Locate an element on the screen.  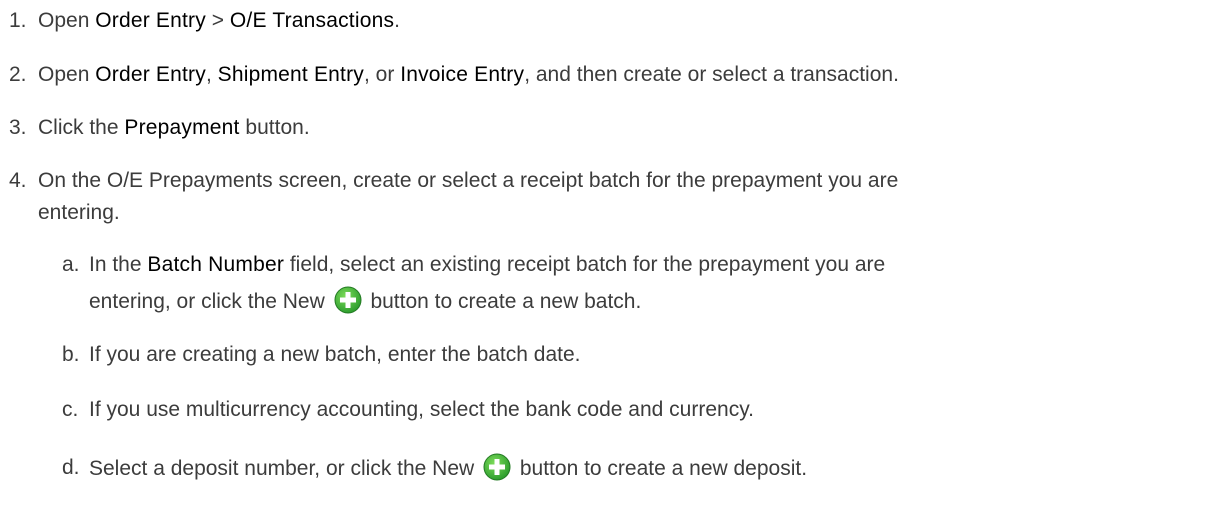
step-number: 3. is located at coordinates (18, 127).